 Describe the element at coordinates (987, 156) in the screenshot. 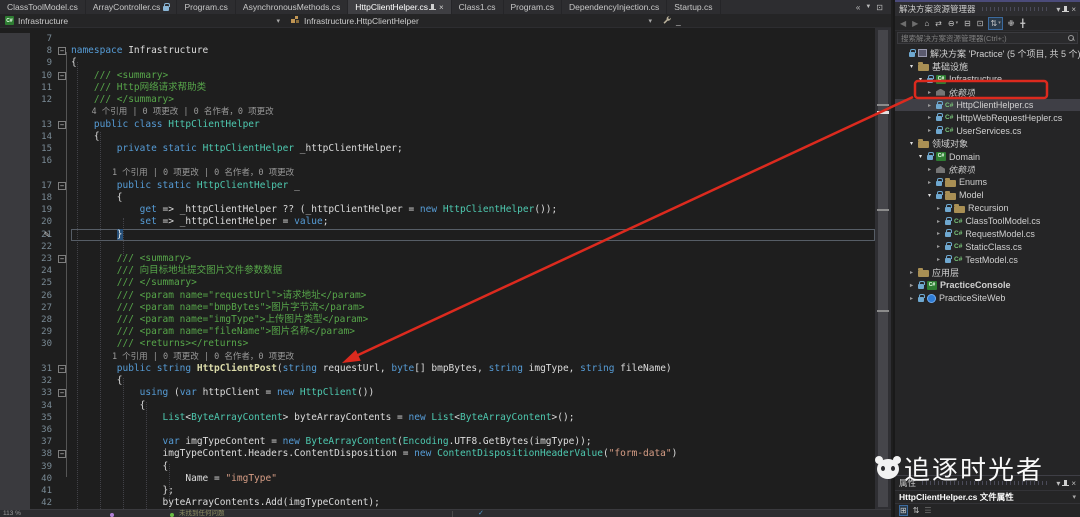

I see `tree-item: ▾ C# Domain` at that location.